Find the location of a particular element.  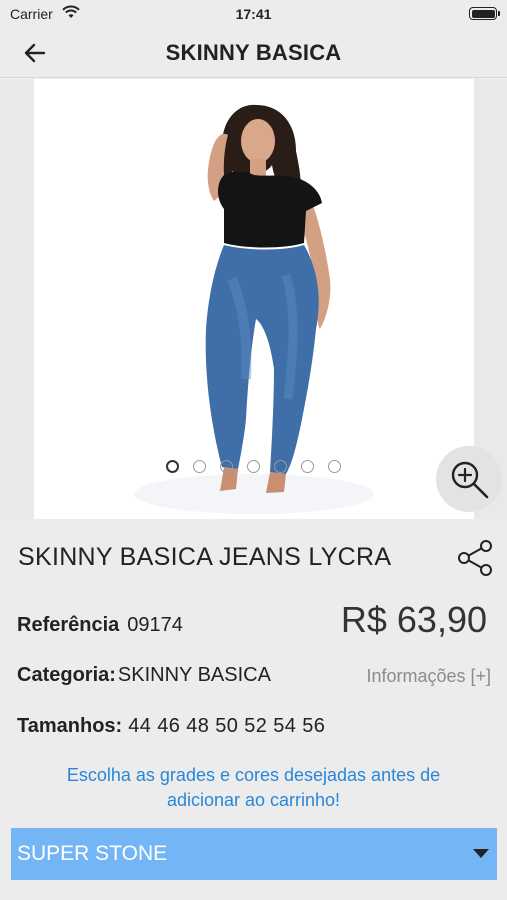

product-price: R$ 63,90 is located at coordinates (413, 619).